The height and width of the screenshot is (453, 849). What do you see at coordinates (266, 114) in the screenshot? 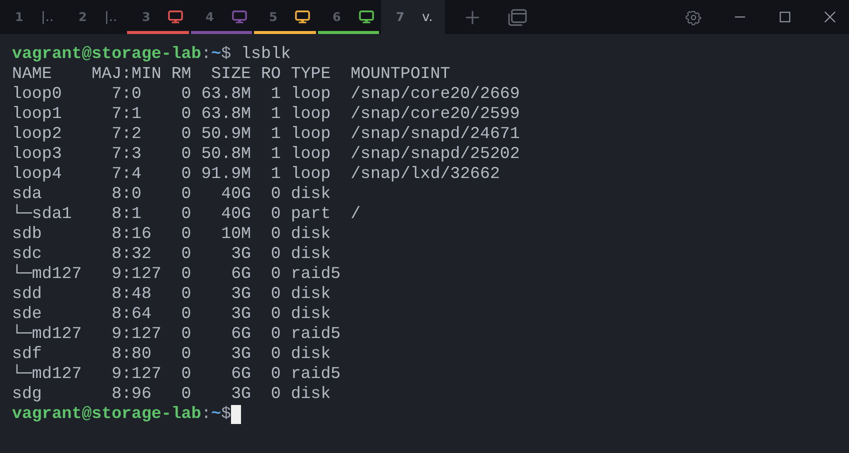
I see `output-line: loop1 7:1 0 63.8M 1 loop /snap/core20/2599` at bounding box center [266, 114].